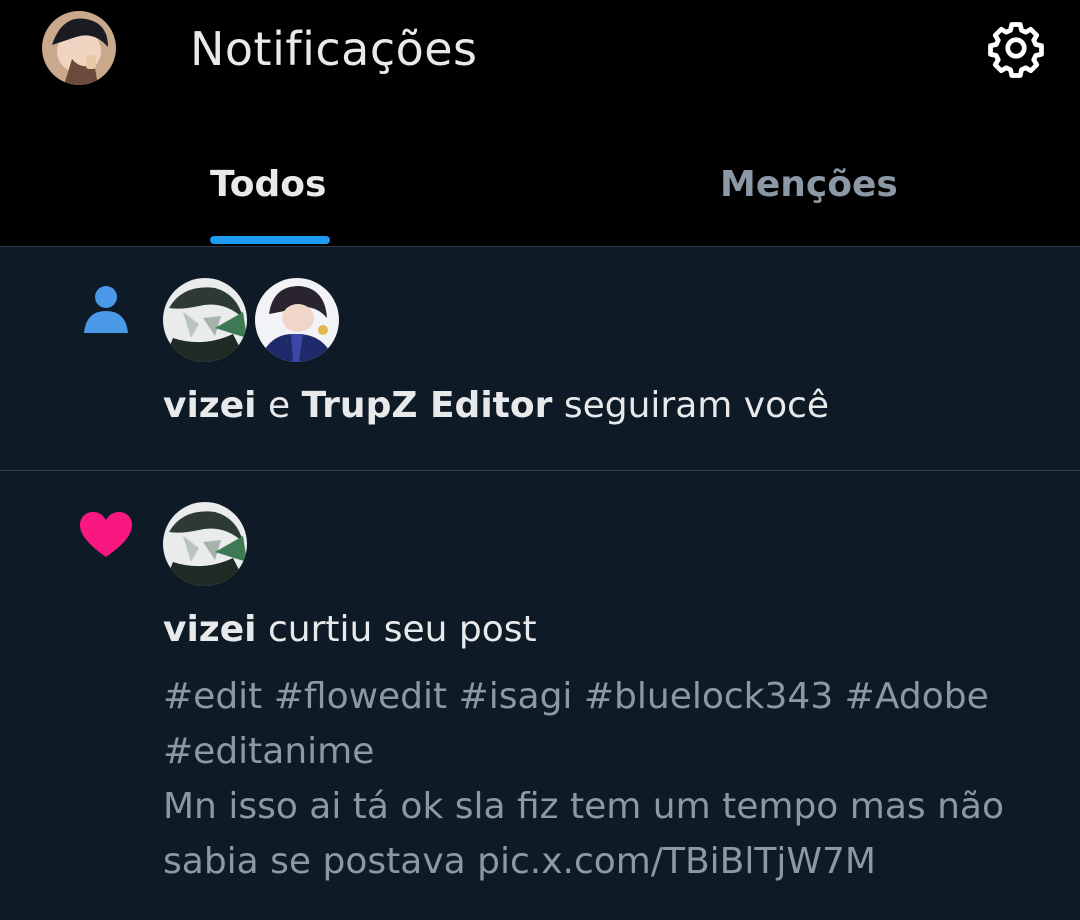  Describe the element at coordinates (696, 405) in the screenshot. I see `follow-action: seguiram você` at that location.